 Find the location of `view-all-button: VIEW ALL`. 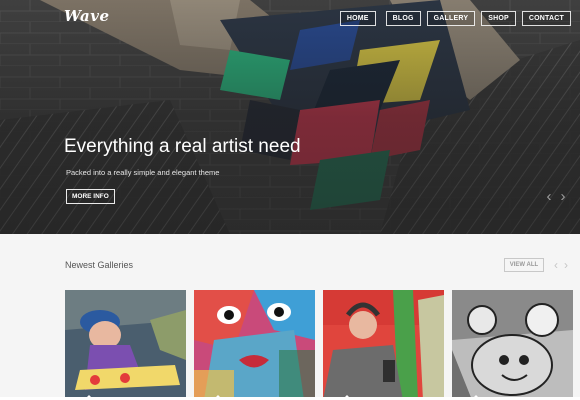

view-all-button: VIEW ALL is located at coordinates (524, 265).